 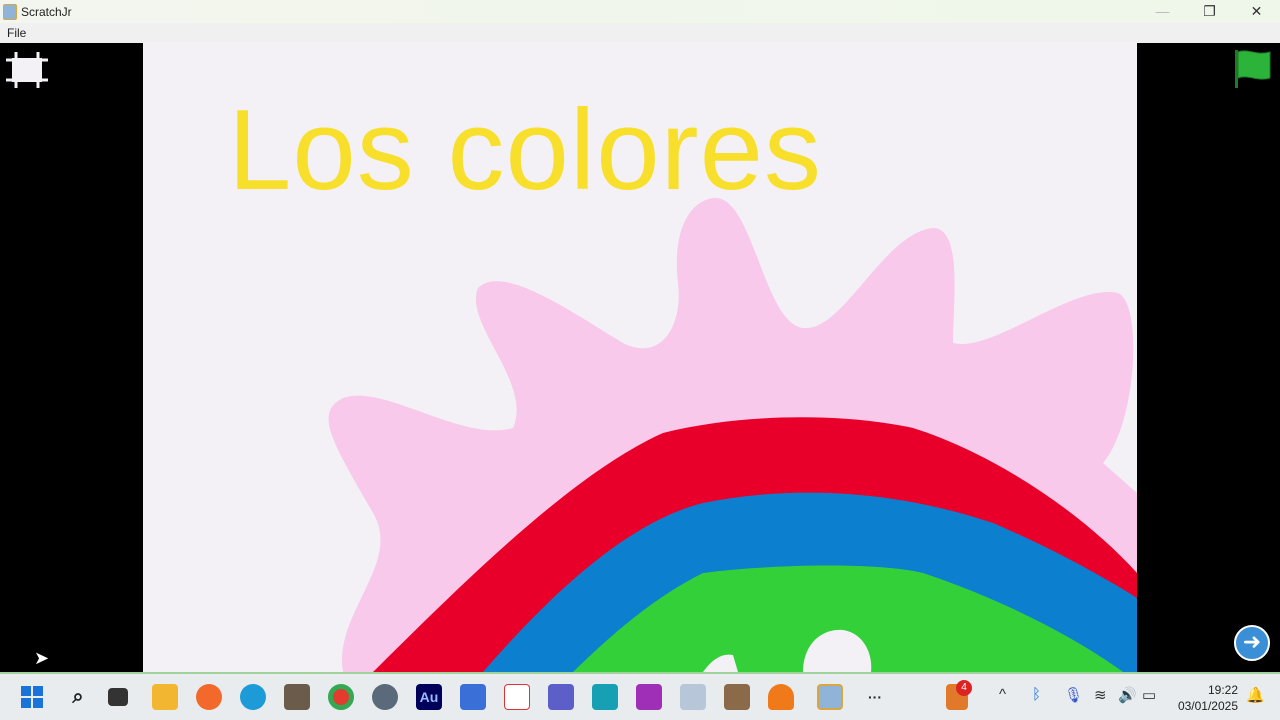 I want to click on arrow-right-icon: ➜, so click(x=1252, y=641).